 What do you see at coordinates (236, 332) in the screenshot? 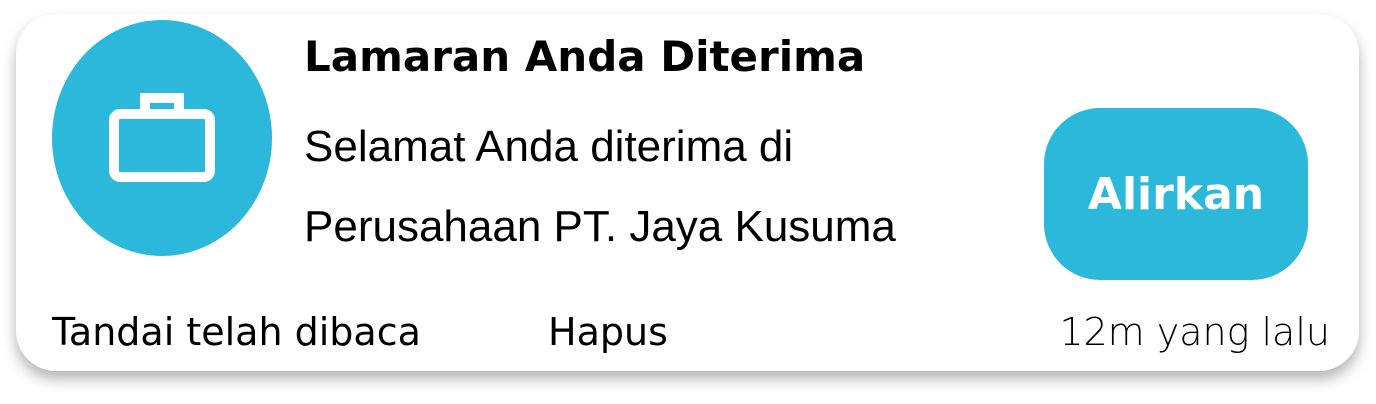
I see `mark-as-read-link: Tandai telah dibaca` at bounding box center [236, 332].